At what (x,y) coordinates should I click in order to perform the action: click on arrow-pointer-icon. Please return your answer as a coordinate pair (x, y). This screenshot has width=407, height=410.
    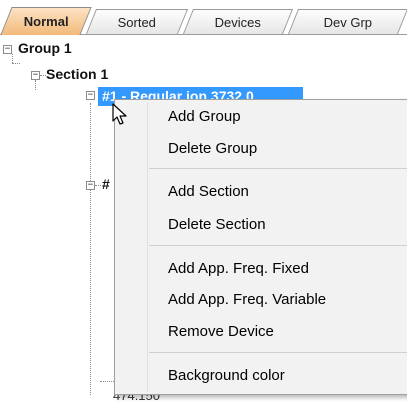
    Looking at the image, I should click on (119, 114).